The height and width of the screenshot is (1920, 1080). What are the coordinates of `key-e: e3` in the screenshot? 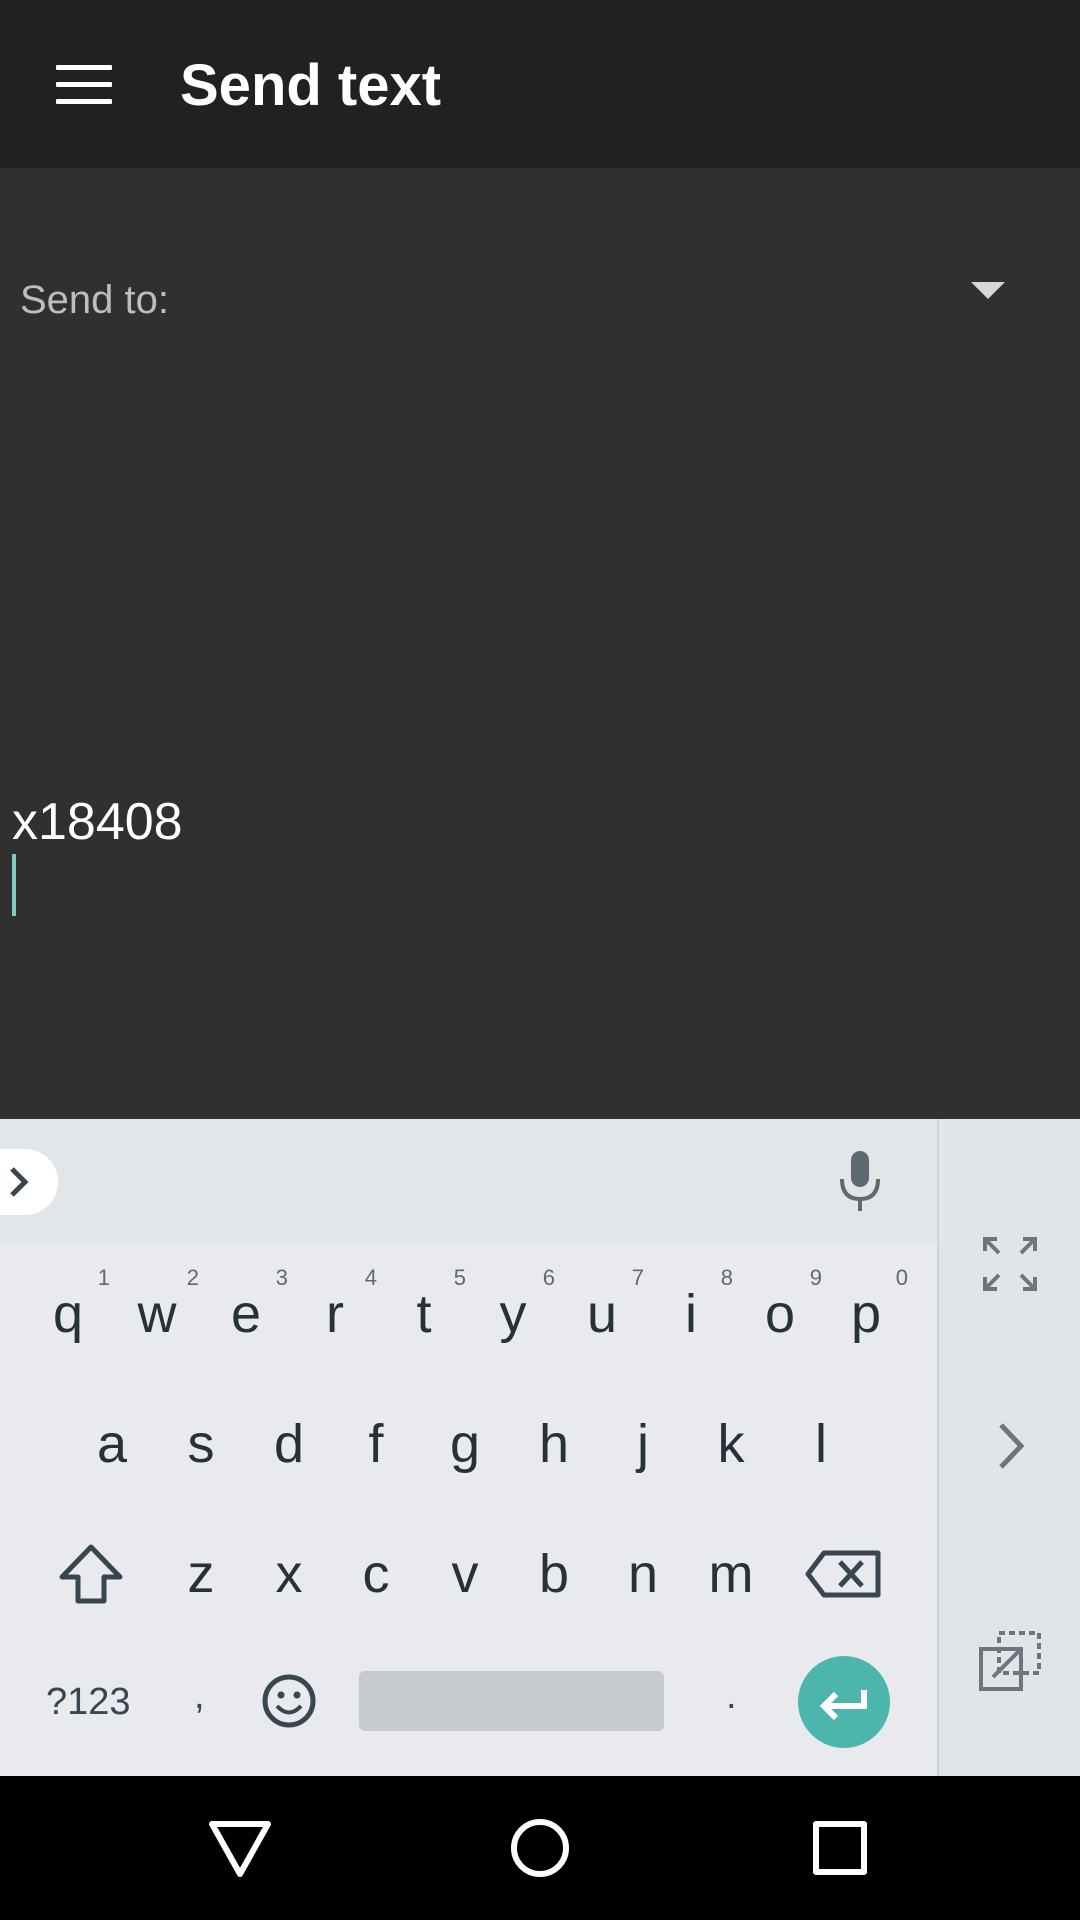 It's located at (246, 1312).